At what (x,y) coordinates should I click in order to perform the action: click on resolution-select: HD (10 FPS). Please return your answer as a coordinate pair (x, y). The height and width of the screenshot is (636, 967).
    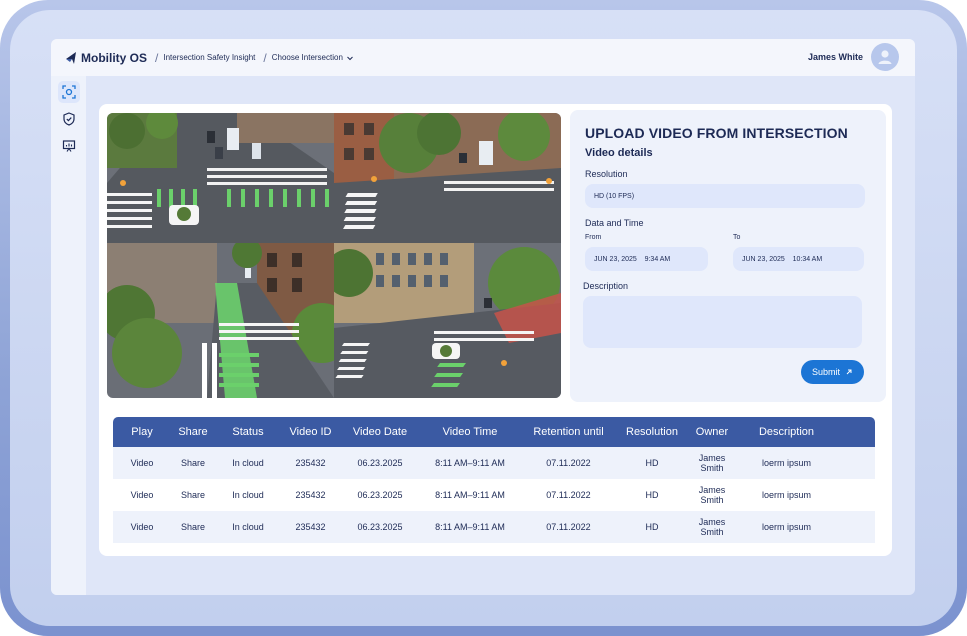
    Looking at the image, I should click on (725, 196).